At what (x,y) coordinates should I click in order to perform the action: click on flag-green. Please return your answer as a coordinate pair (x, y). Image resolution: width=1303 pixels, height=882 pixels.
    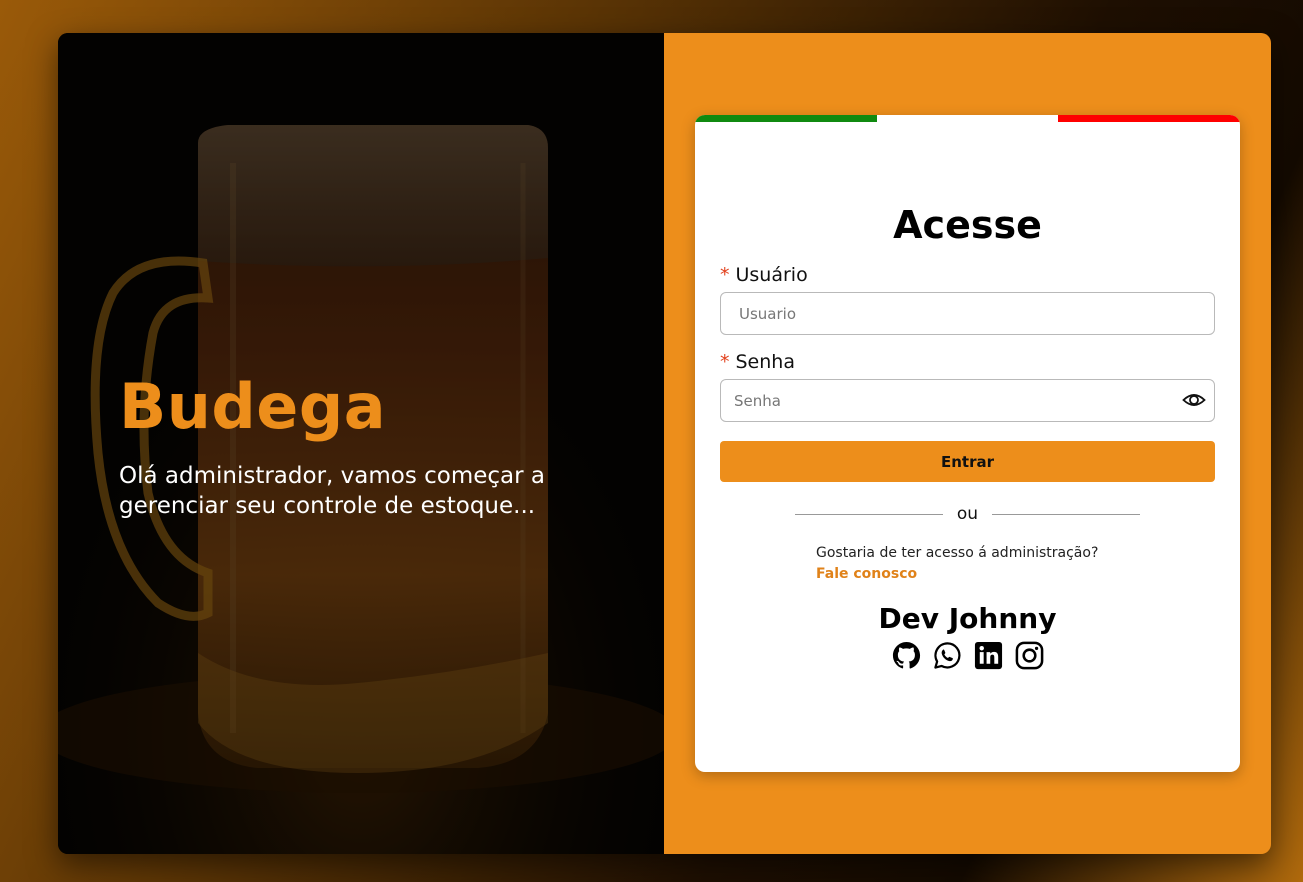
    Looking at the image, I should click on (786, 118).